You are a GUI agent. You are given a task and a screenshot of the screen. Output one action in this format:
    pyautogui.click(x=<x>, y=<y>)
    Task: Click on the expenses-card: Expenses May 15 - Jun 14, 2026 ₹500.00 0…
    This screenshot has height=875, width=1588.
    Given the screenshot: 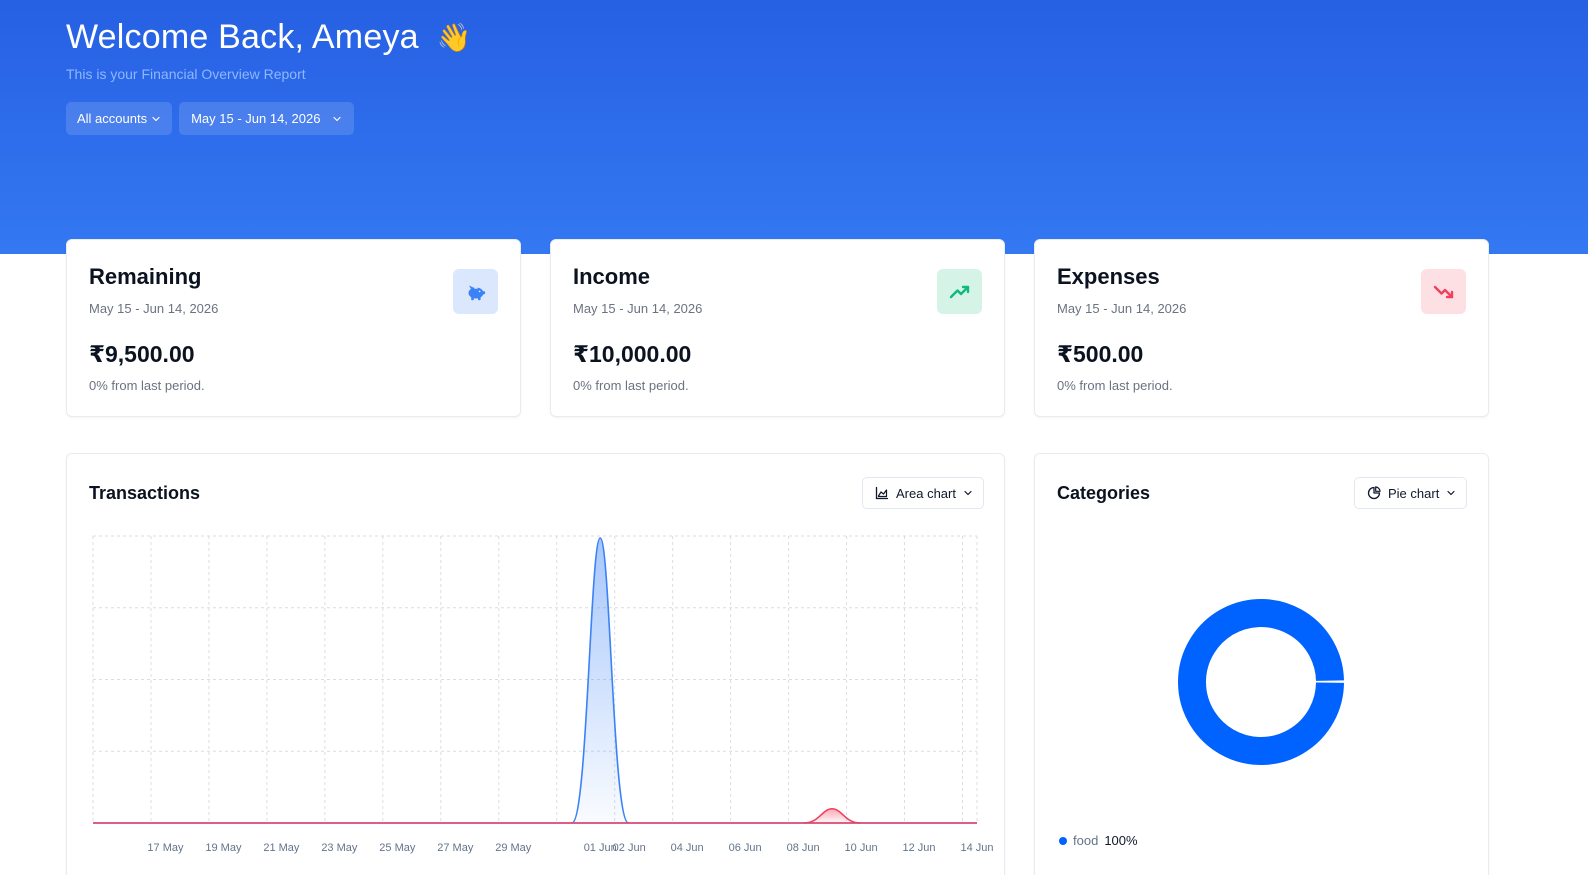 What is the action you would take?
    pyautogui.click(x=1261, y=328)
    